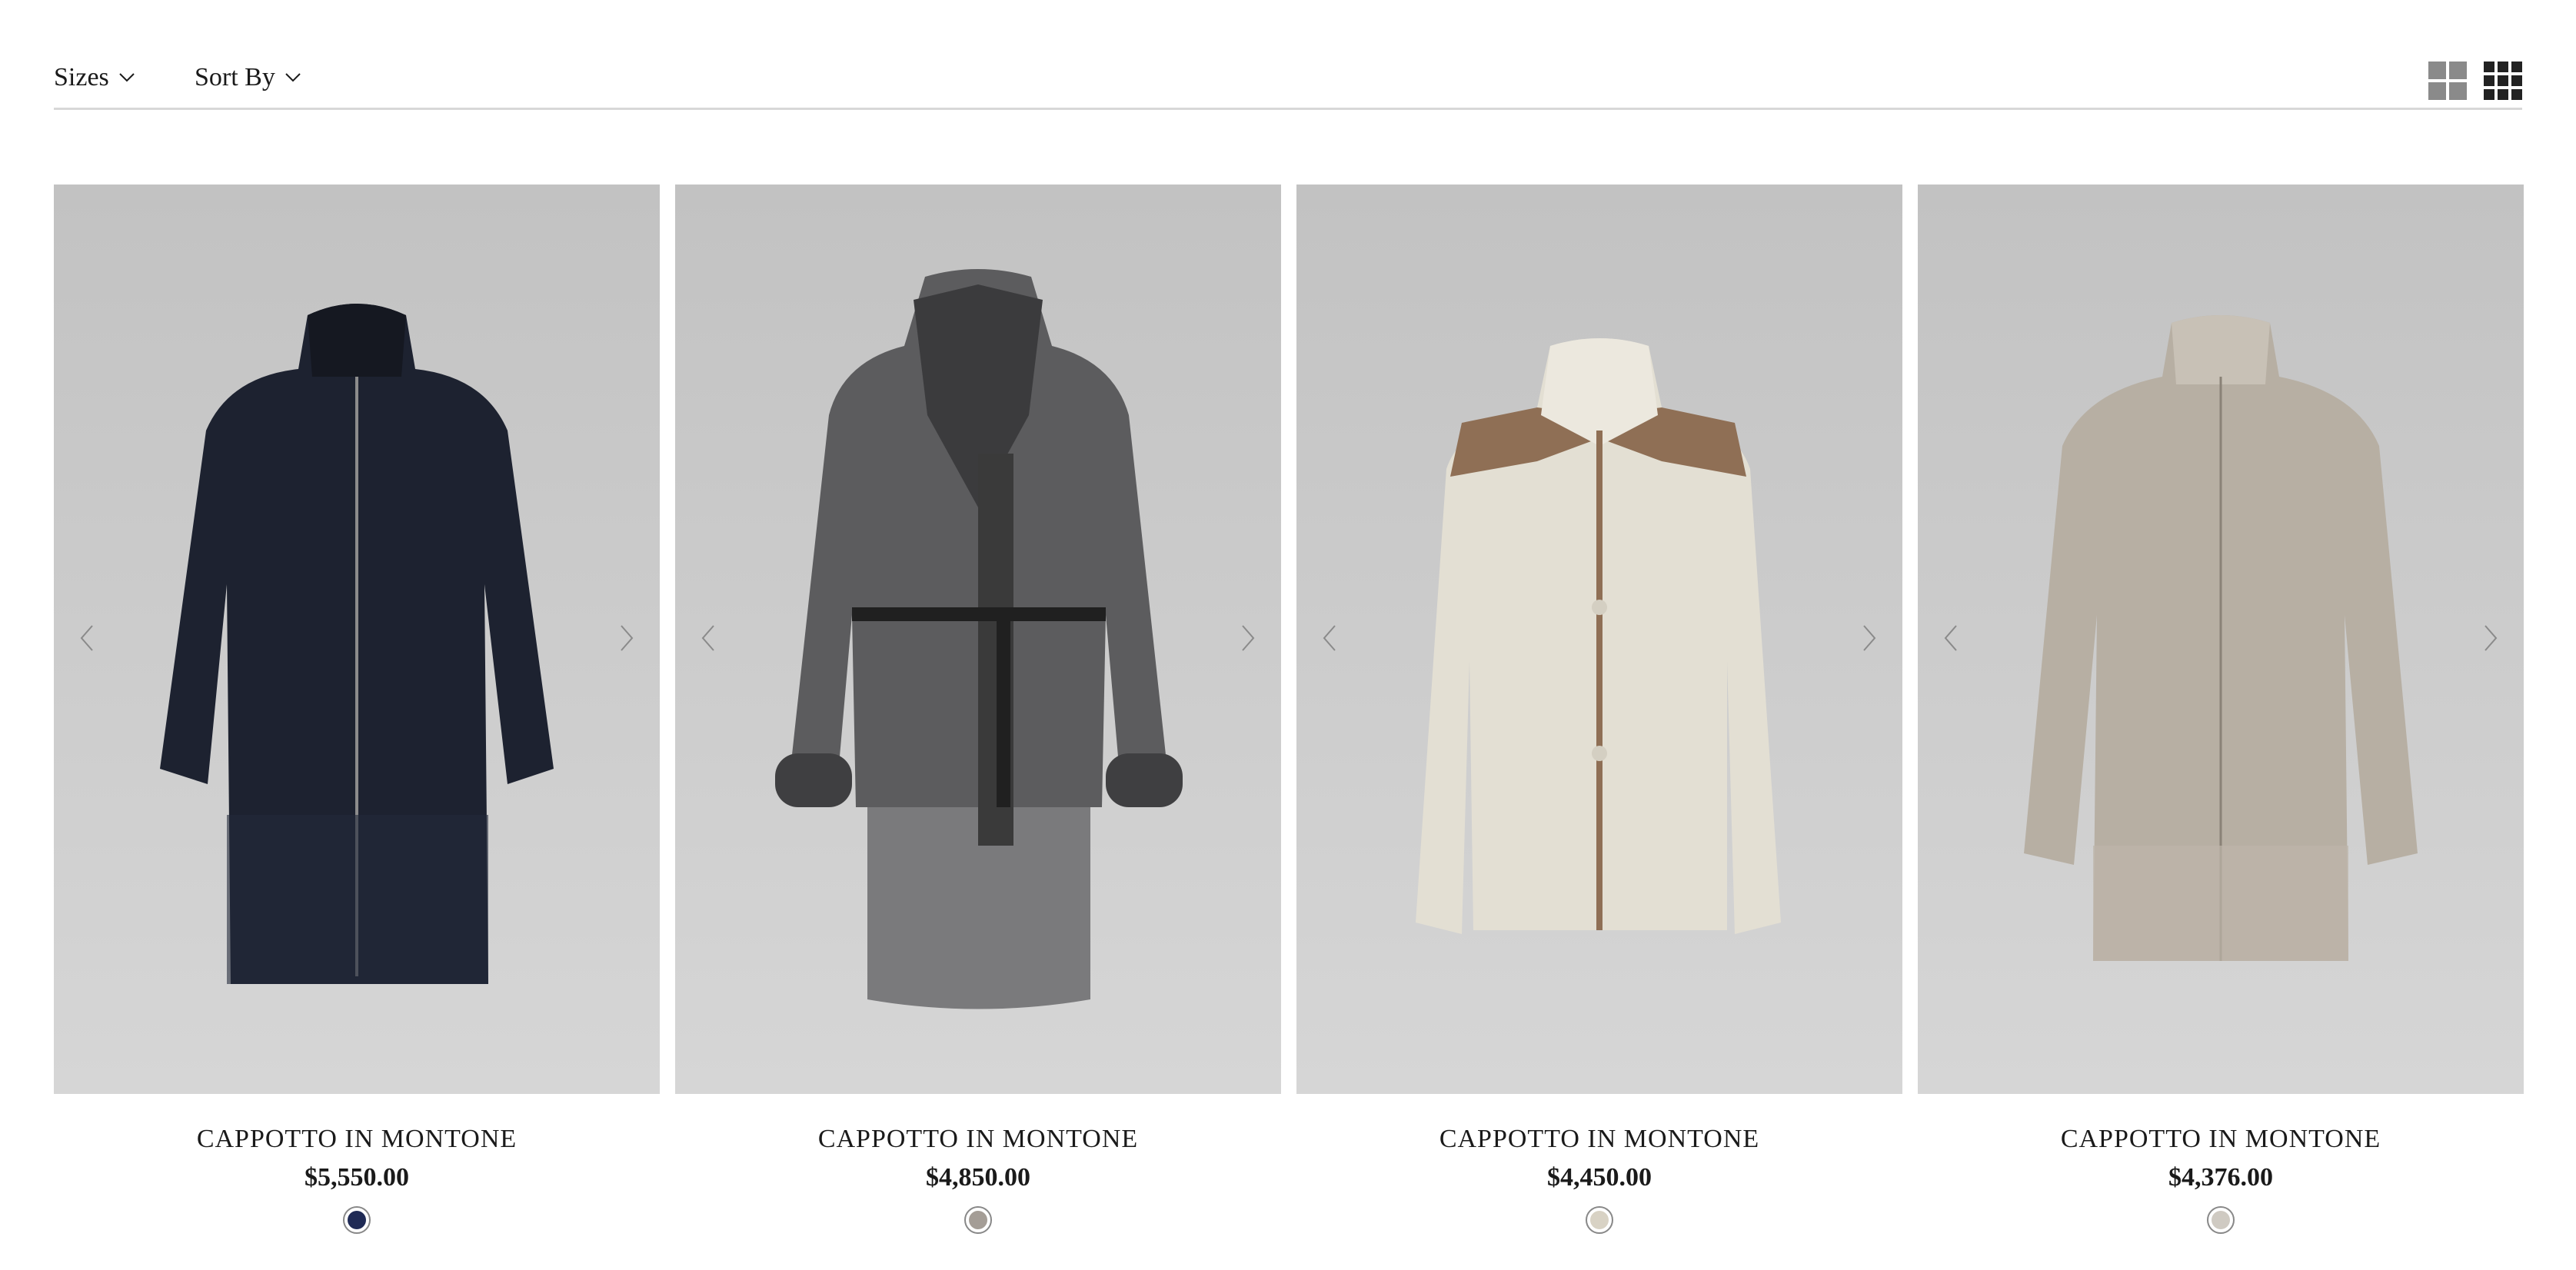 The image size is (2576, 1270). Describe the element at coordinates (2447, 81) in the screenshot. I see `grid-2x2-icon` at that location.